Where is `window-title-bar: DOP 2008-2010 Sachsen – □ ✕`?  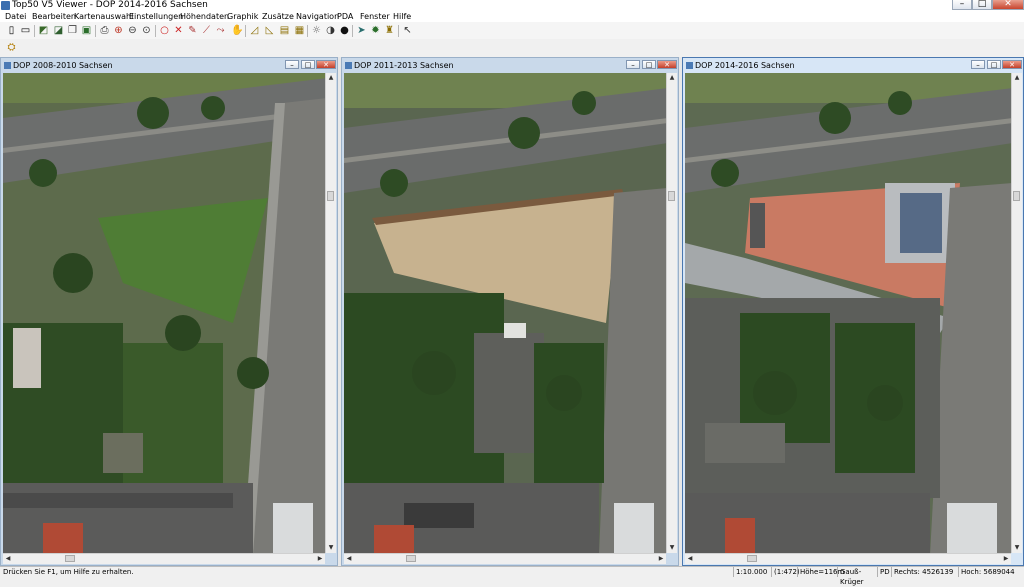
window-title-bar: DOP 2008-2010 Sachsen – □ ✕ is located at coordinates (169, 65).